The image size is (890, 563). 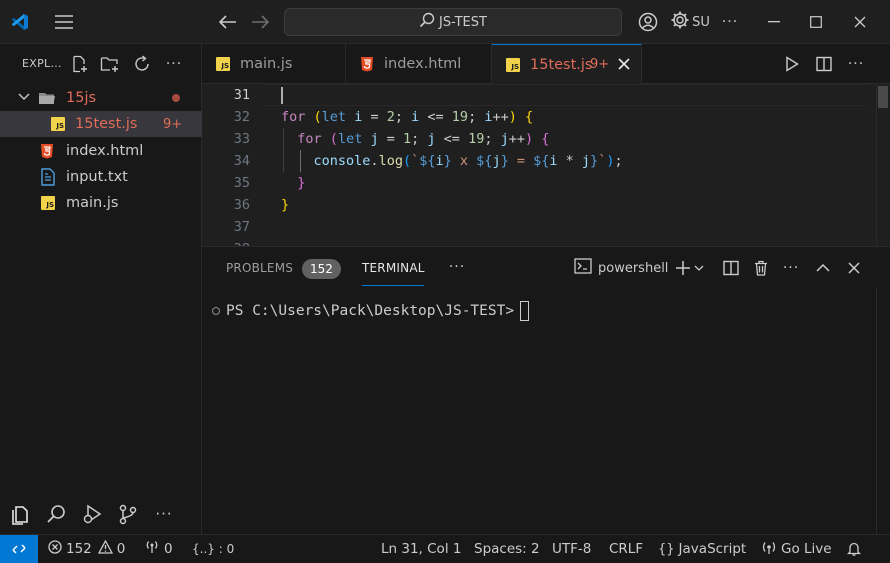 I want to click on close-panel-icon, so click(x=854, y=268).